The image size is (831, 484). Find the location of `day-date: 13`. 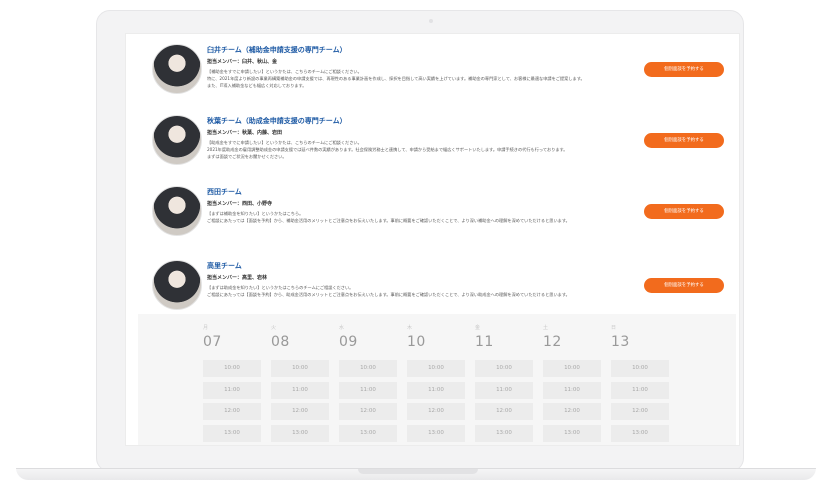

day-date: 13 is located at coordinates (620, 342).